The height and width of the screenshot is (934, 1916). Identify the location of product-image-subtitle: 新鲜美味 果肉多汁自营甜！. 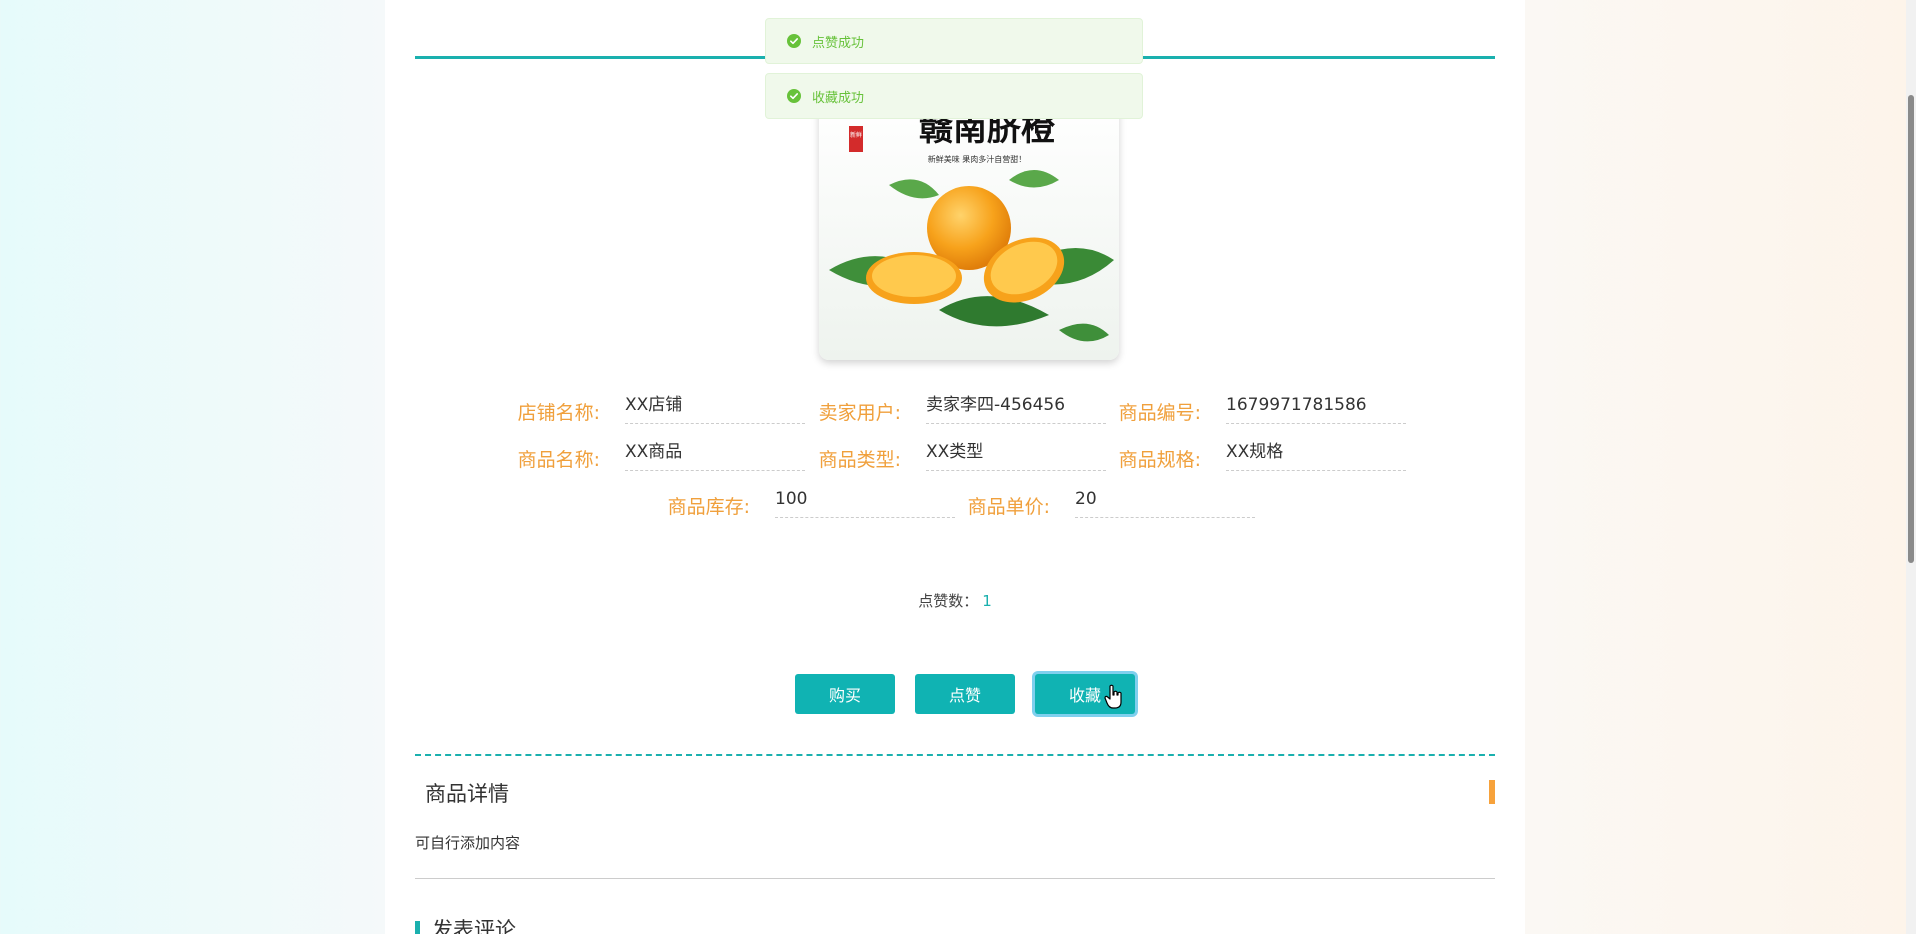
(977, 159).